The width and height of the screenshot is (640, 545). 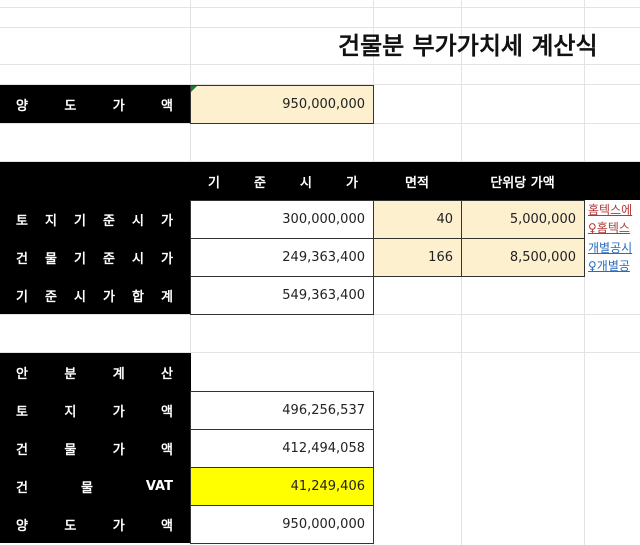 What do you see at coordinates (468, 46) in the screenshot?
I see `page-title: 건물분 부가가치세 계산식` at bounding box center [468, 46].